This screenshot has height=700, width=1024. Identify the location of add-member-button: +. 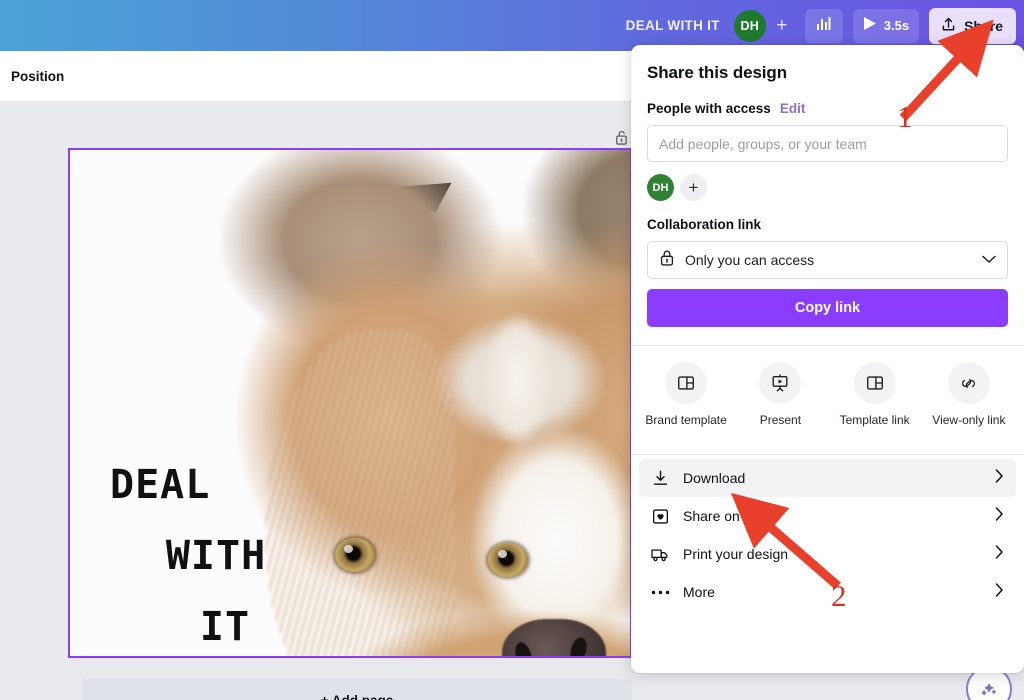
(693, 187).